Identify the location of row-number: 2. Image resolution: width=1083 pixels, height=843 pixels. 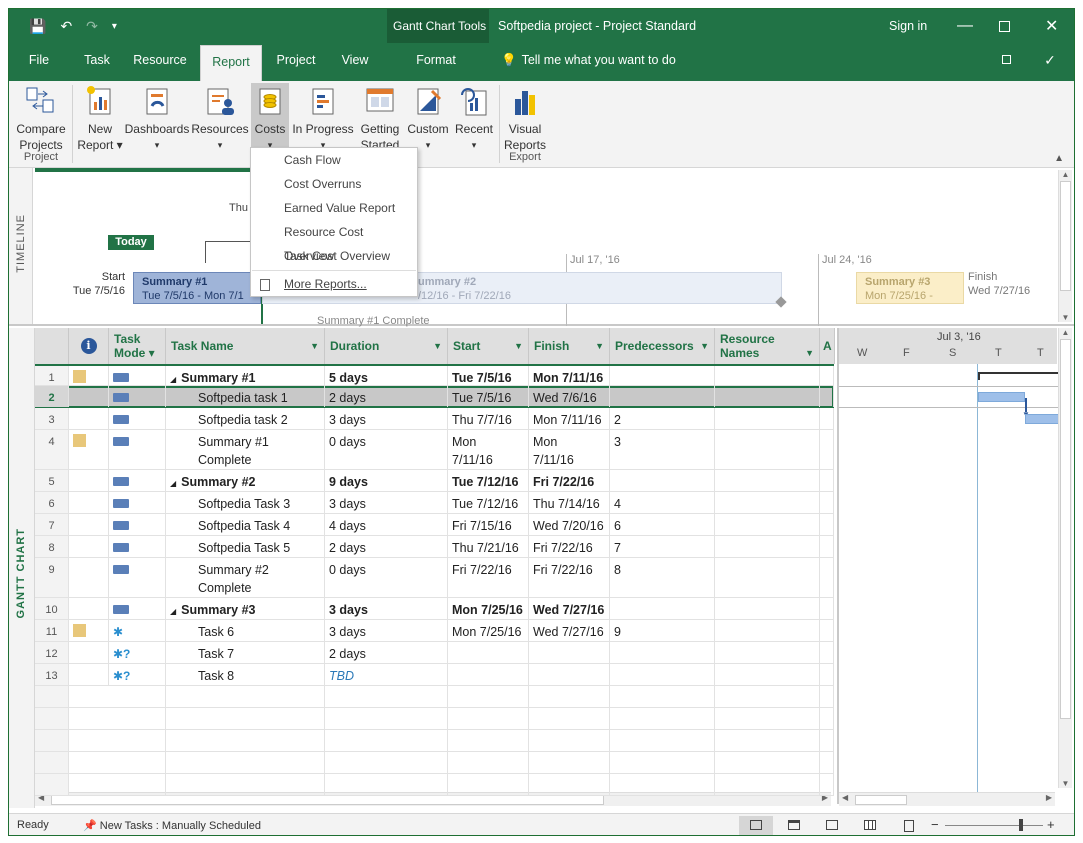
(52, 396).